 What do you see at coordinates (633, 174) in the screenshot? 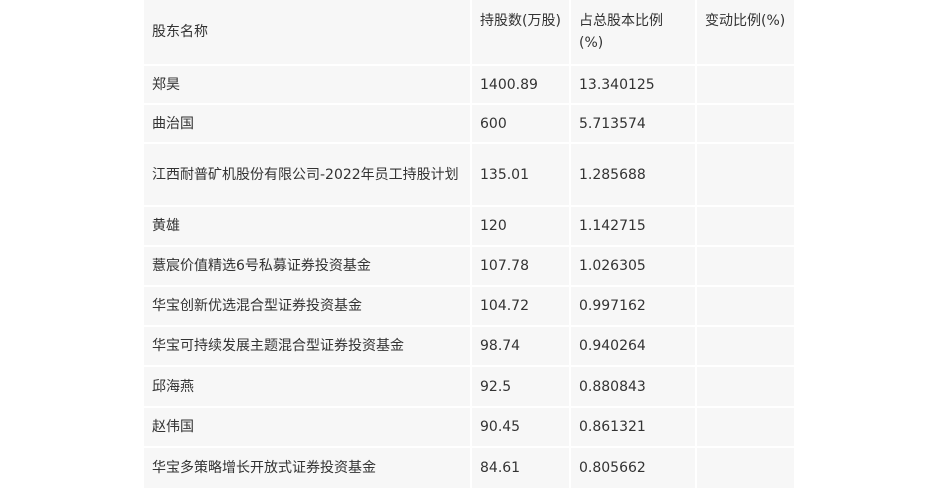
I see `cell-share-ratio: 1.285688` at bounding box center [633, 174].